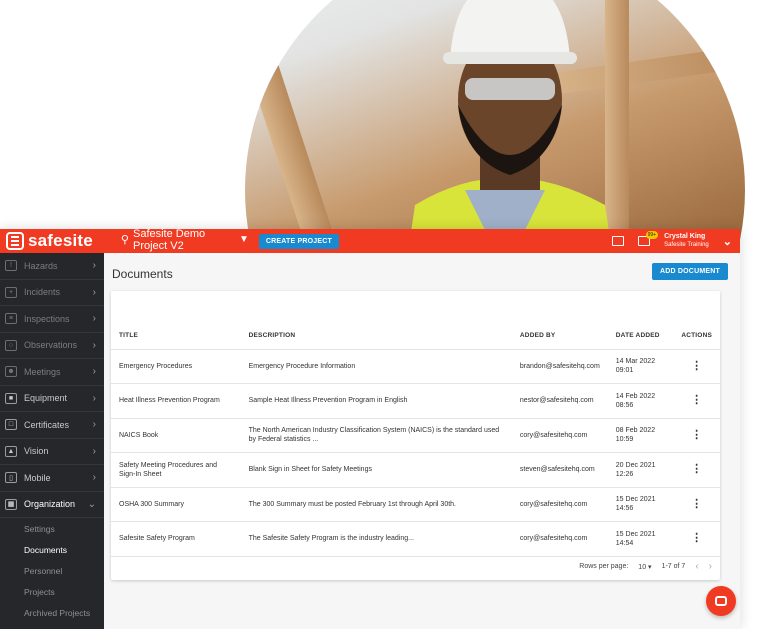 The image size is (768, 629). What do you see at coordinates (686, 241) in the screenshot?
I see `user-menu: Crystal King Safesite Training` at bounding box center [686, 241].